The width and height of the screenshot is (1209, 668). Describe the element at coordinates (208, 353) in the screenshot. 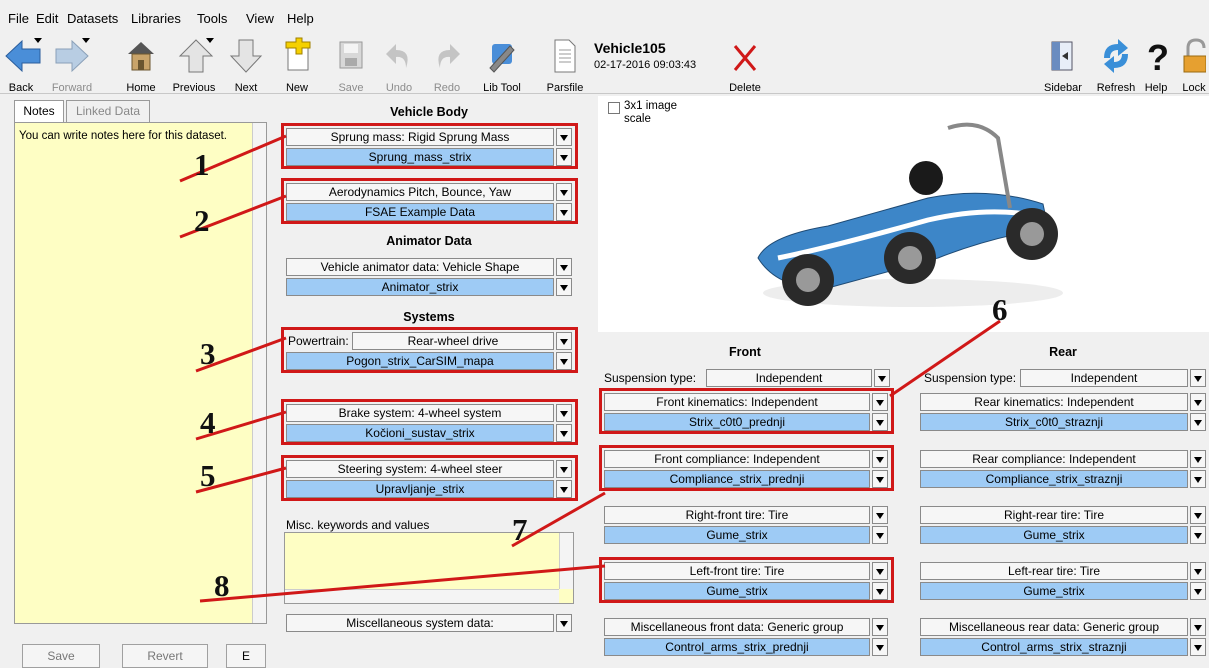

I see `callout-number-3: 3` at that location.